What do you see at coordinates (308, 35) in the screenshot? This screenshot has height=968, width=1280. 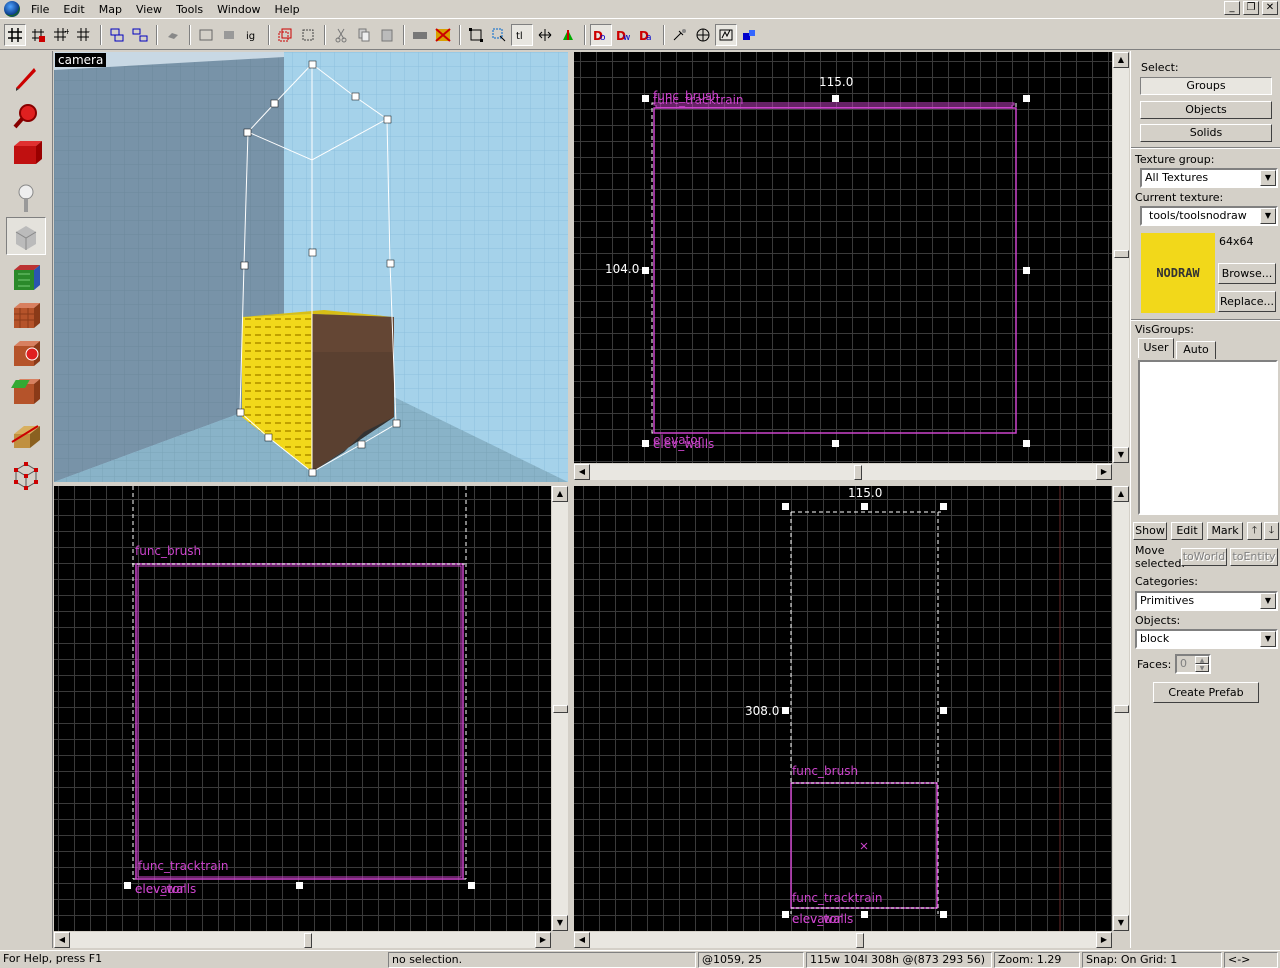 I see `cut-icon` at bounding box center [308, 35].